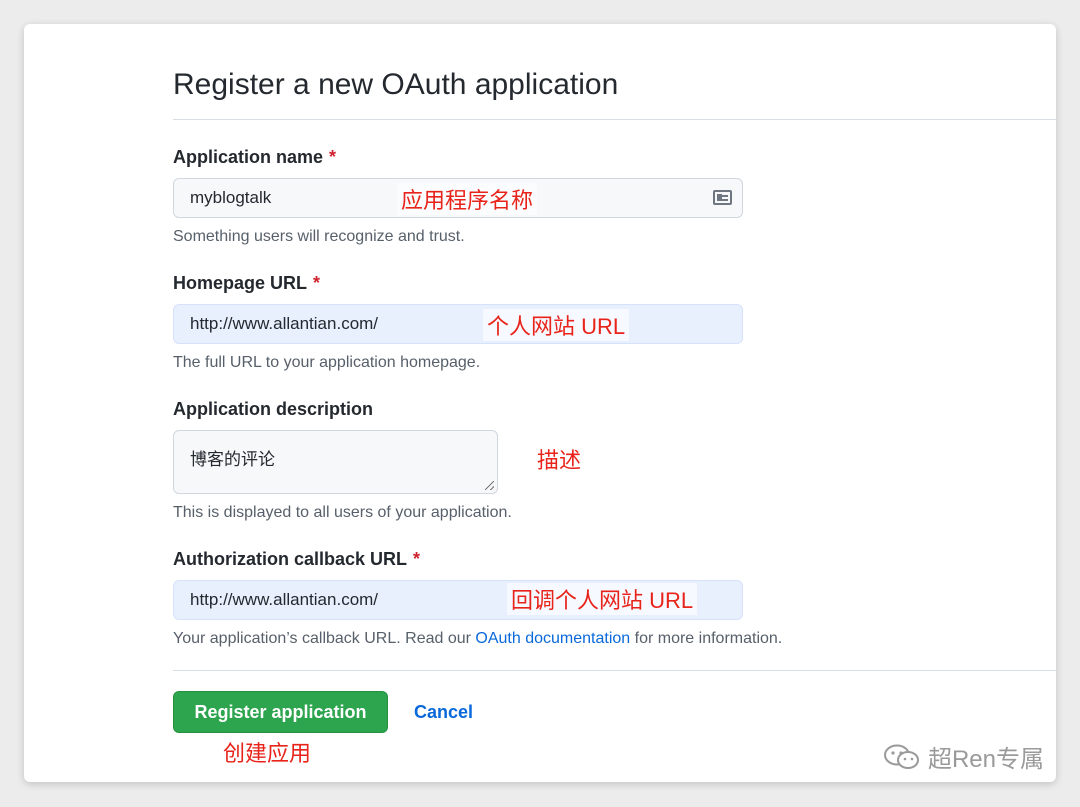 This screenshot has height=807, width=1080. Describe the element at coordinates (901, 756) in the screenshot. I see `wechat-icon` at that location.